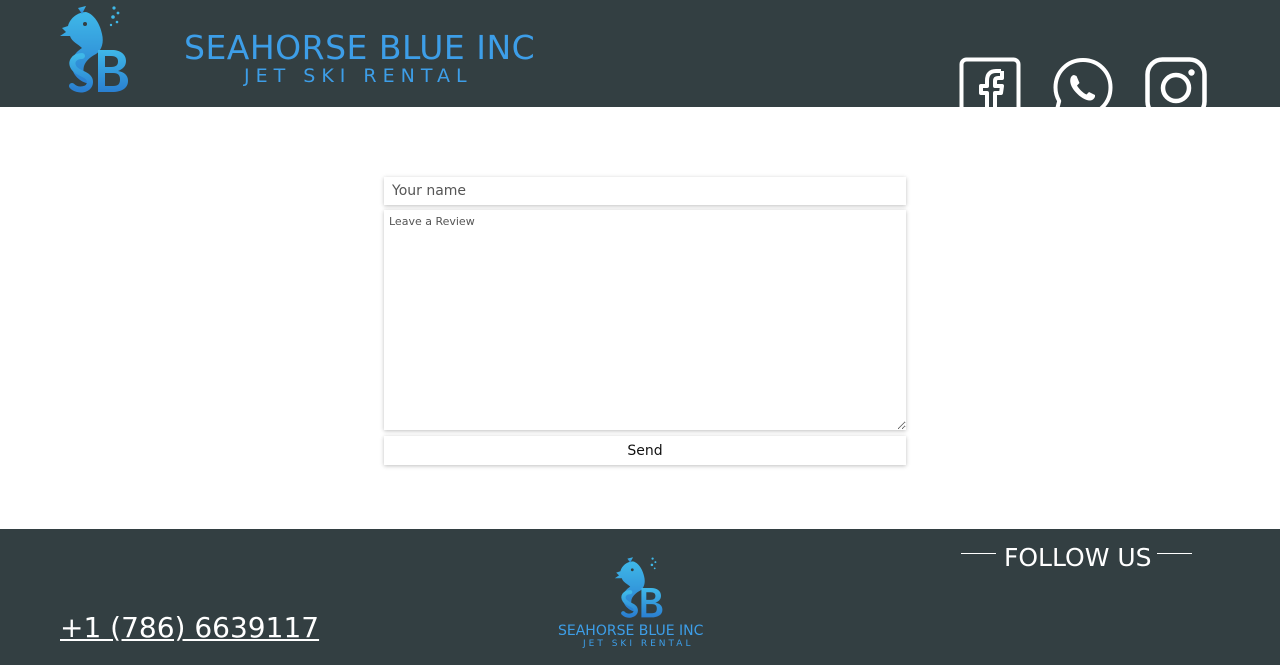 The height and width of the screenshot is (665, 1280). I want to click on whatsapp-icon, so click(1083, 88).